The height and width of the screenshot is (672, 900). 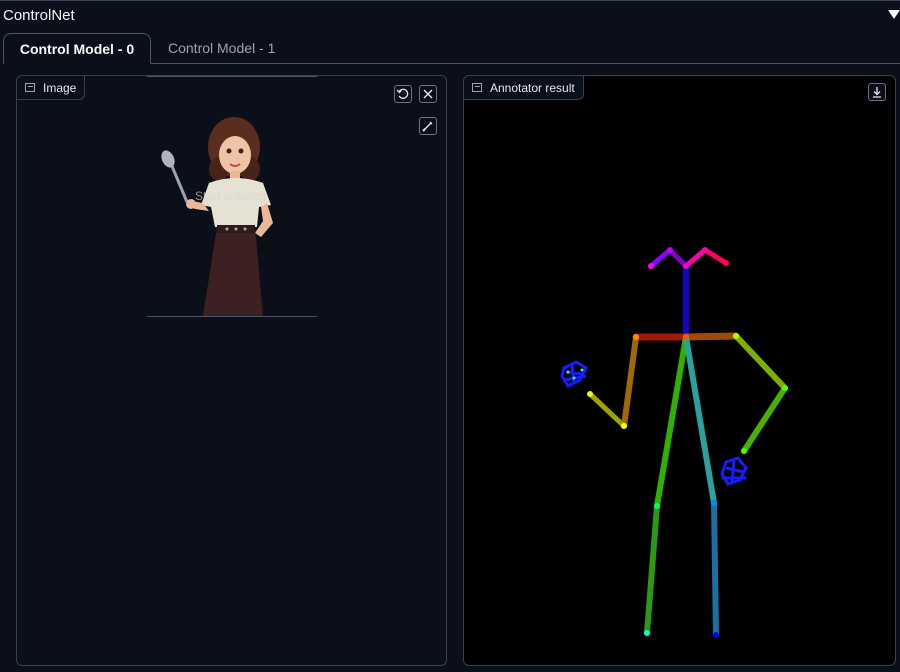 I want to click on image-canvas: Start drawing, so click(x=232, y=196).